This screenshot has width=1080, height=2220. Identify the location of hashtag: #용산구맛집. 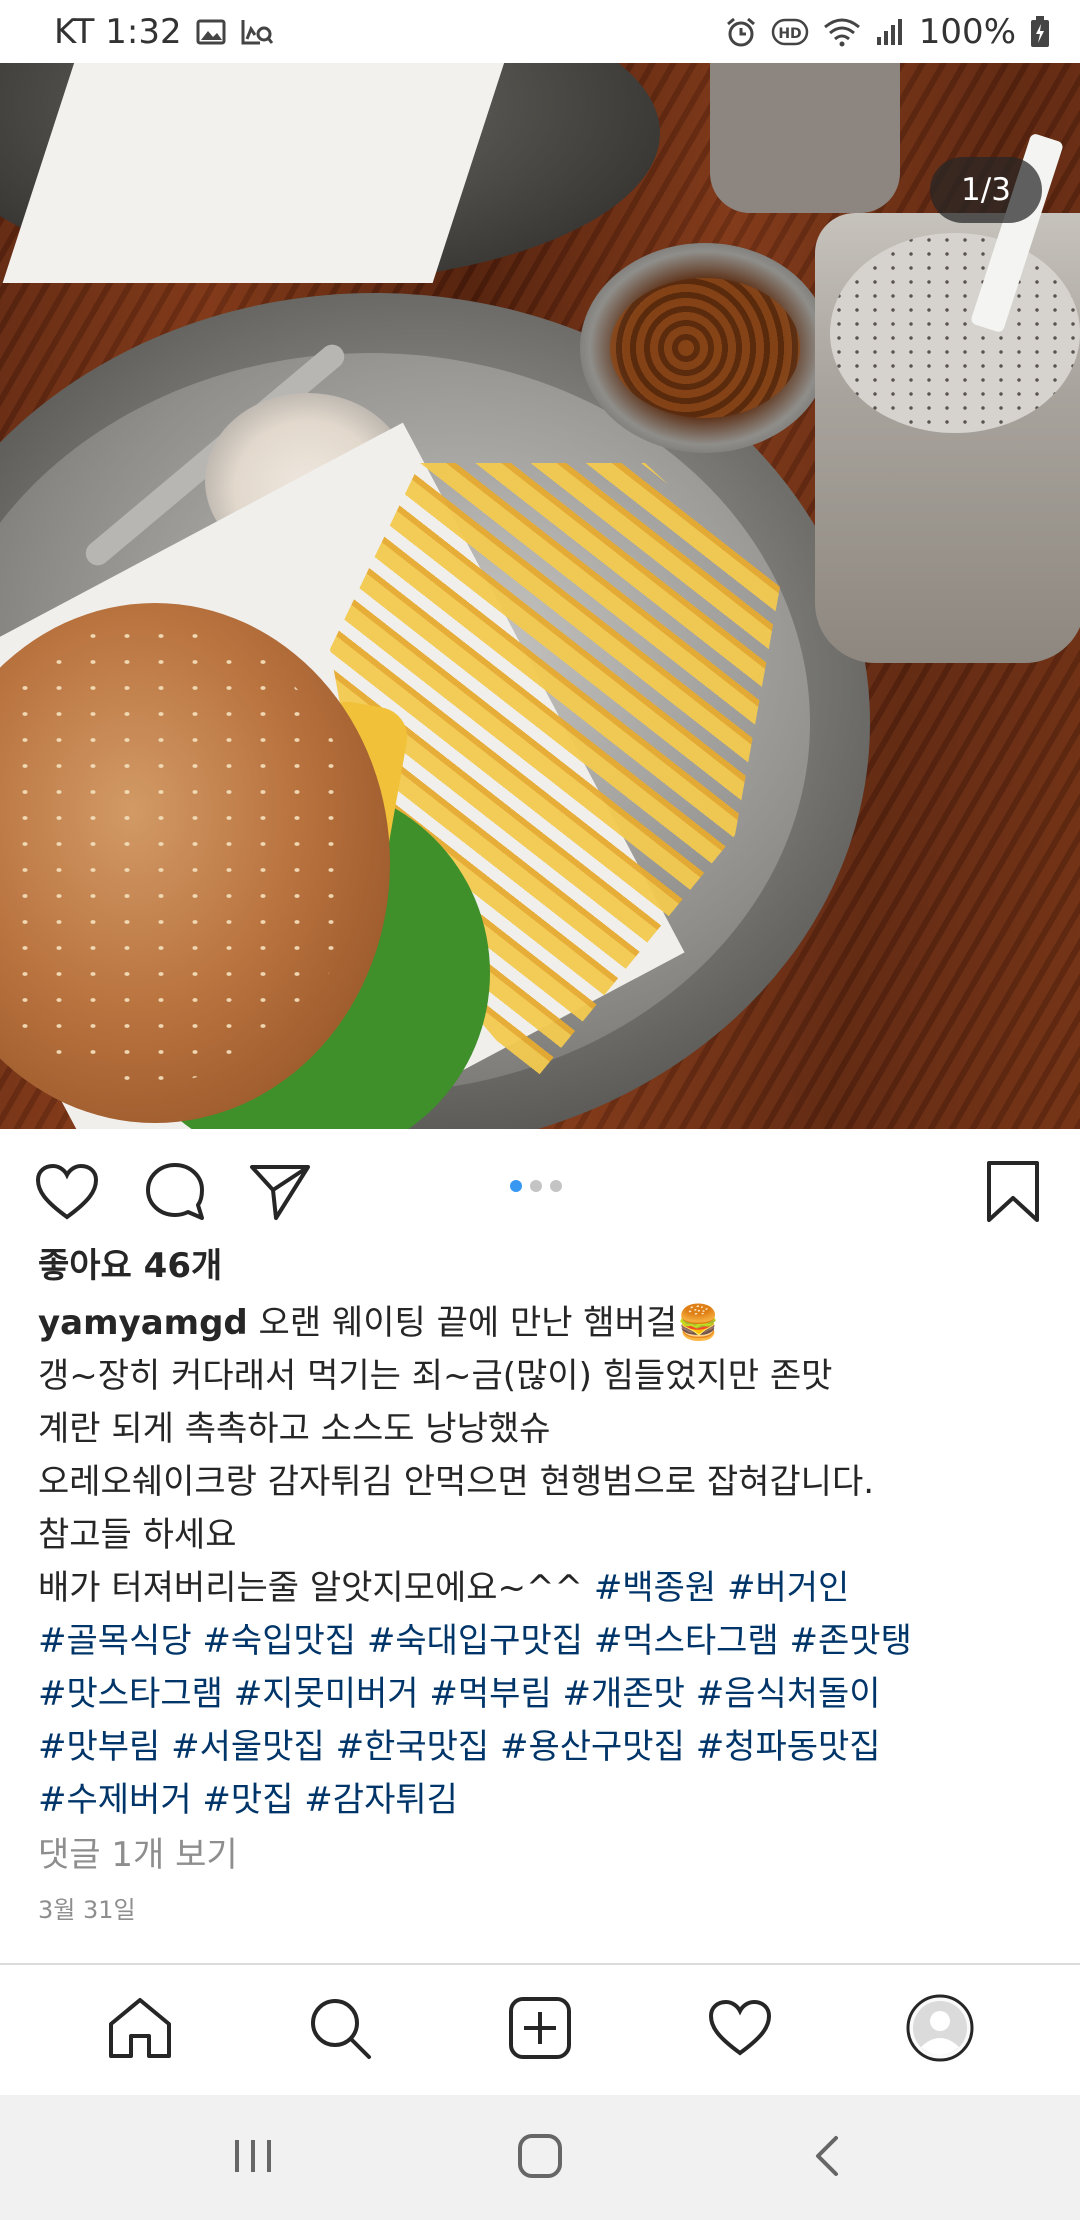
(592, 1747).